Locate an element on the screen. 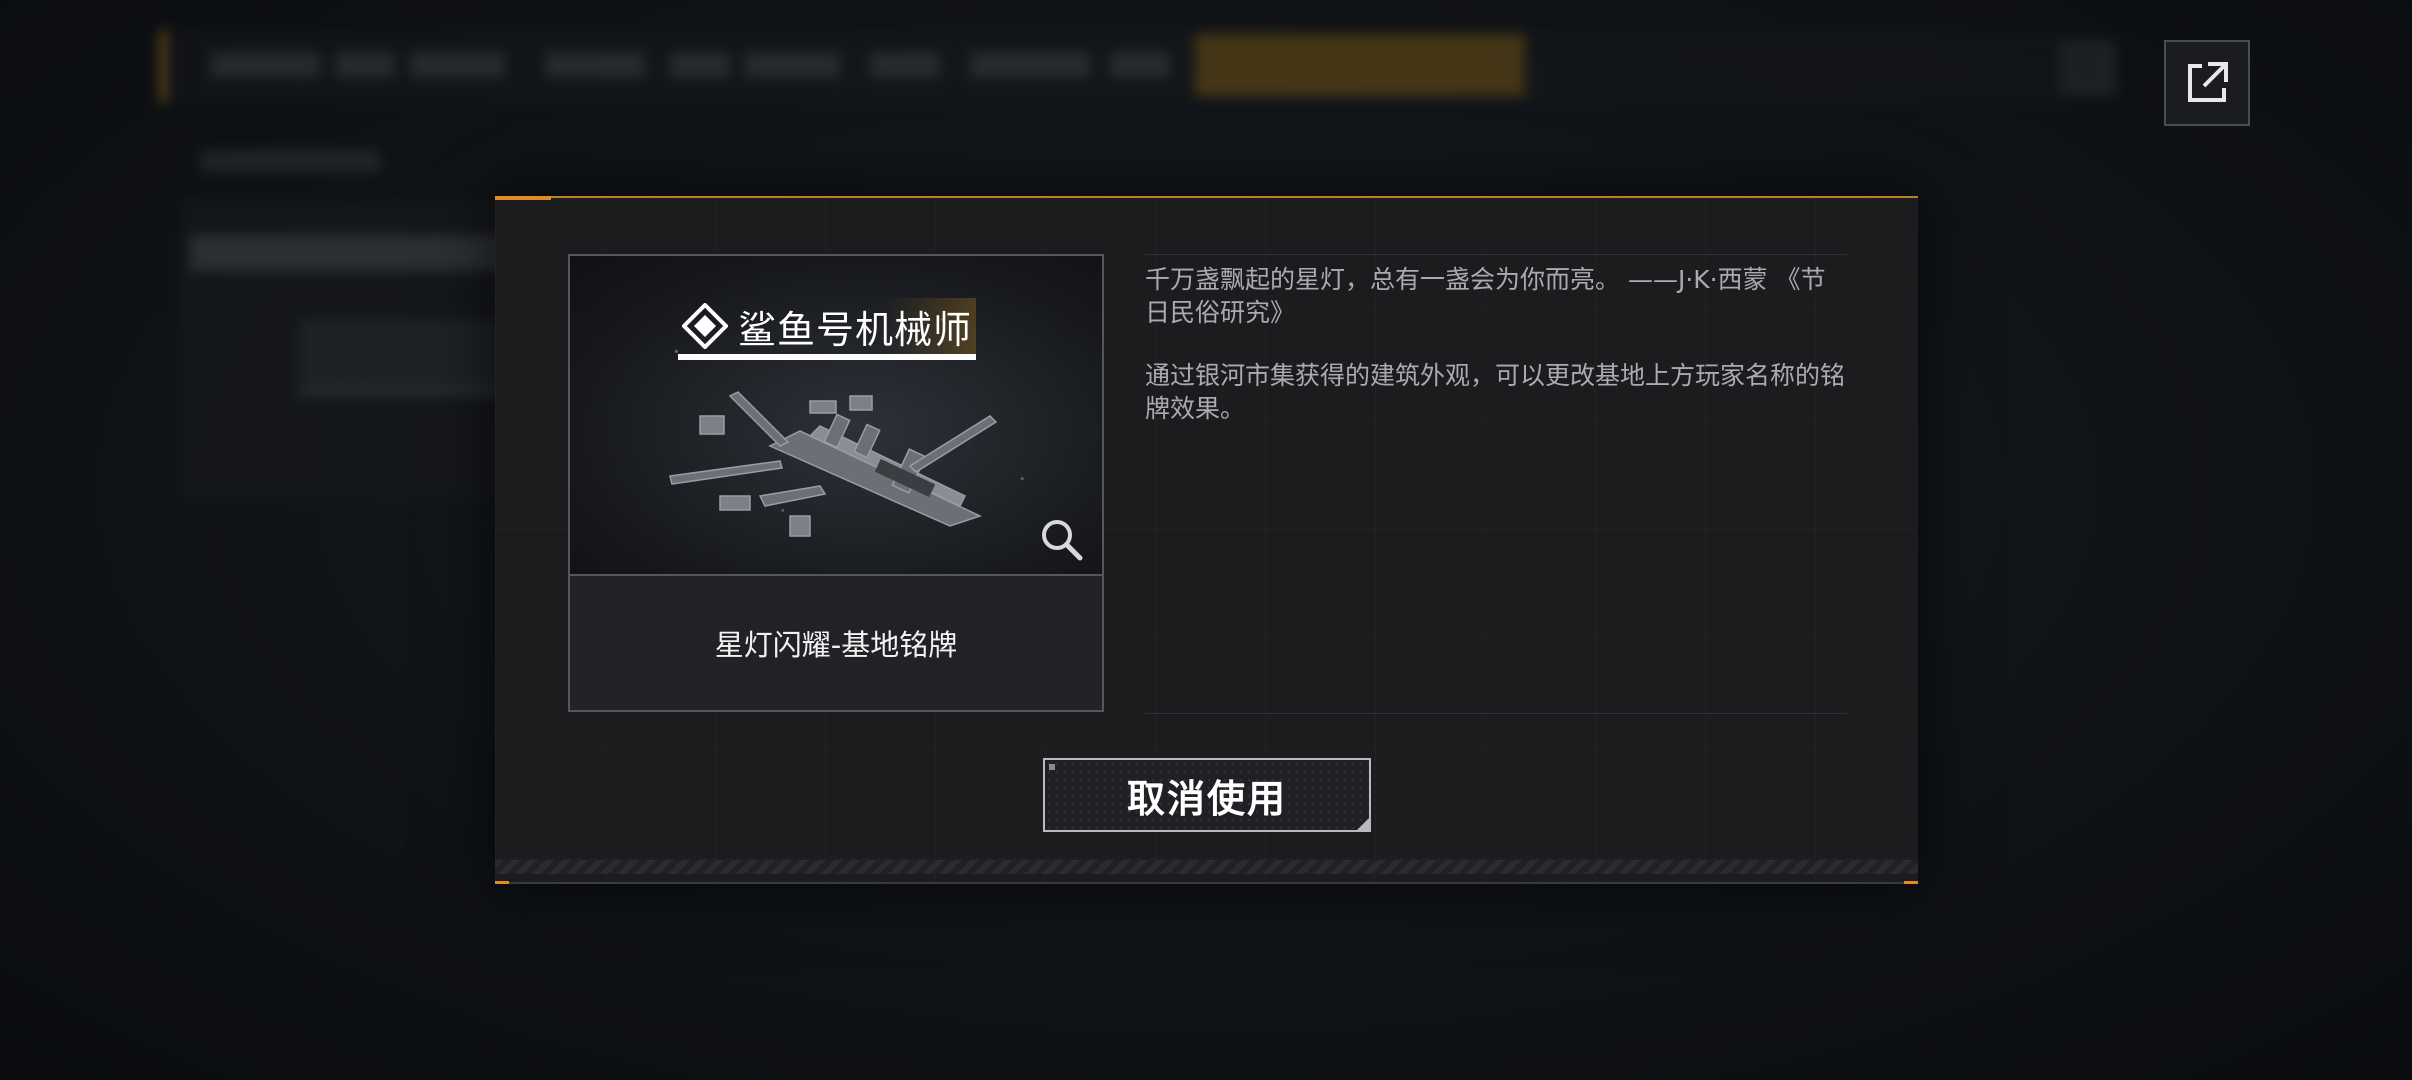 The width and height of the screenshot is (2412, 1080). background-breadcrumb is located at coordinates (290, 161).